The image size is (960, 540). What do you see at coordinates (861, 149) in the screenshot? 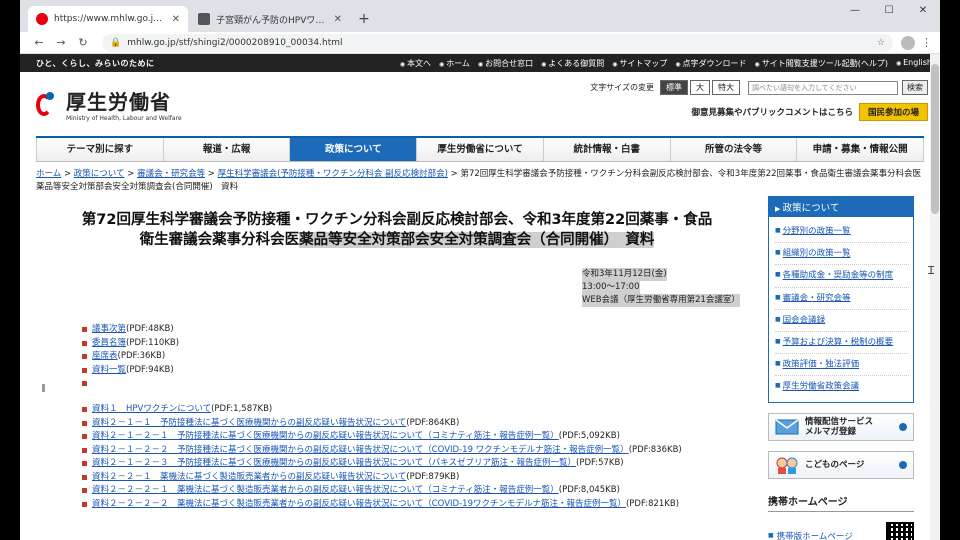
I see `gnav-applications: 申請・募集・情報公開` at bounding box center [861, 149].